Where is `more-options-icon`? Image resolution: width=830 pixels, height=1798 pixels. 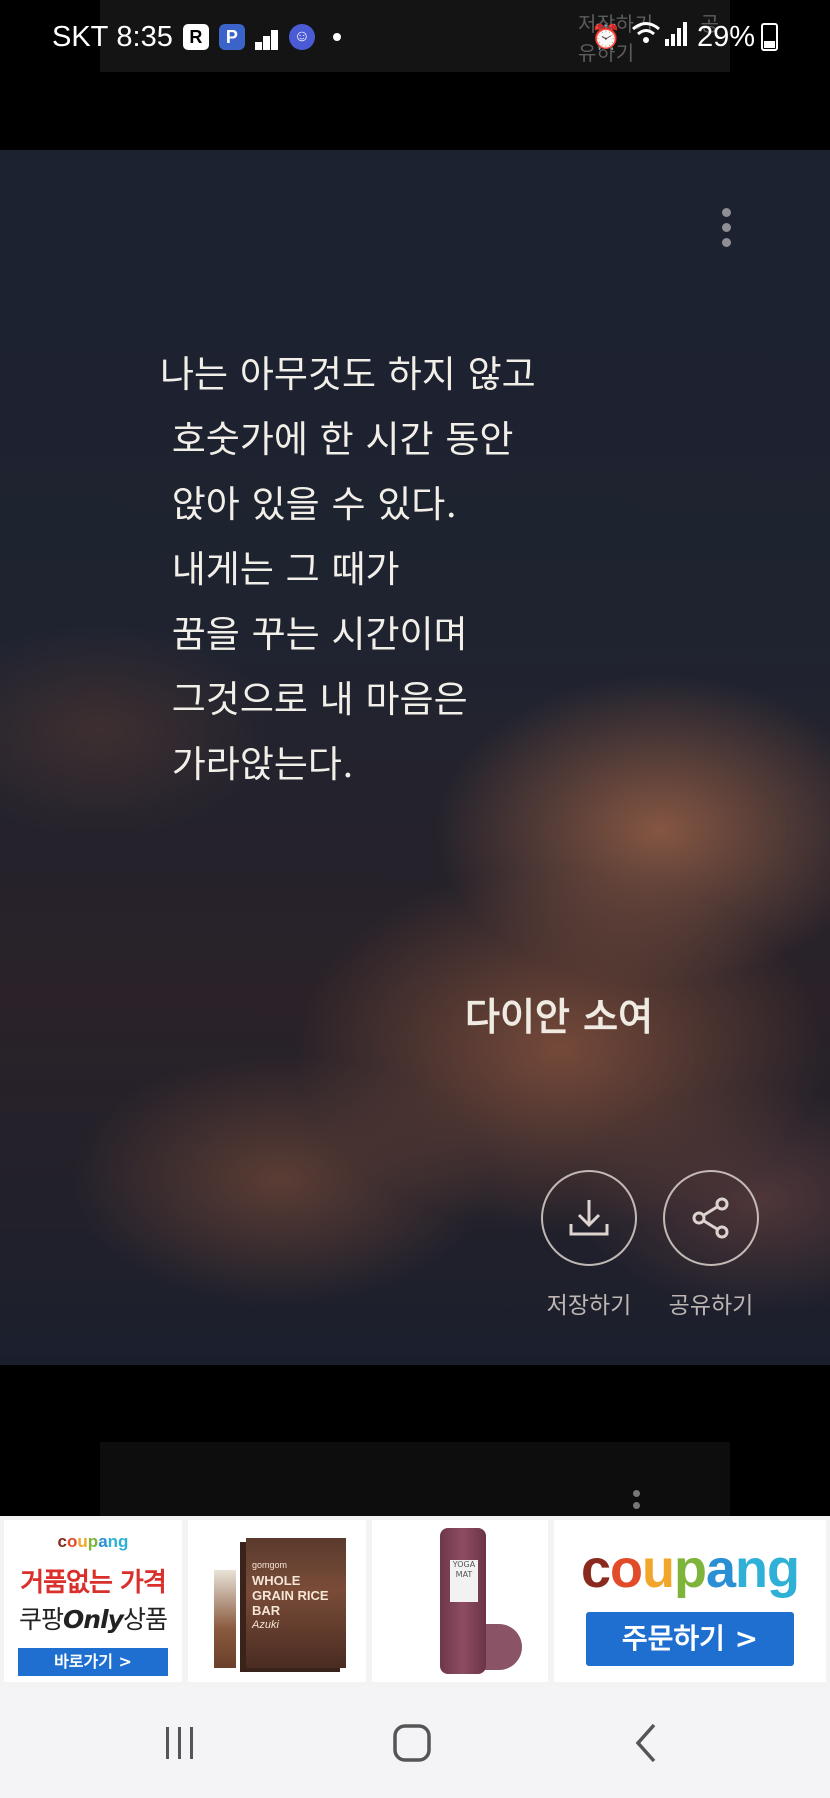 more-options-icon is located at coordinates (726, 231).